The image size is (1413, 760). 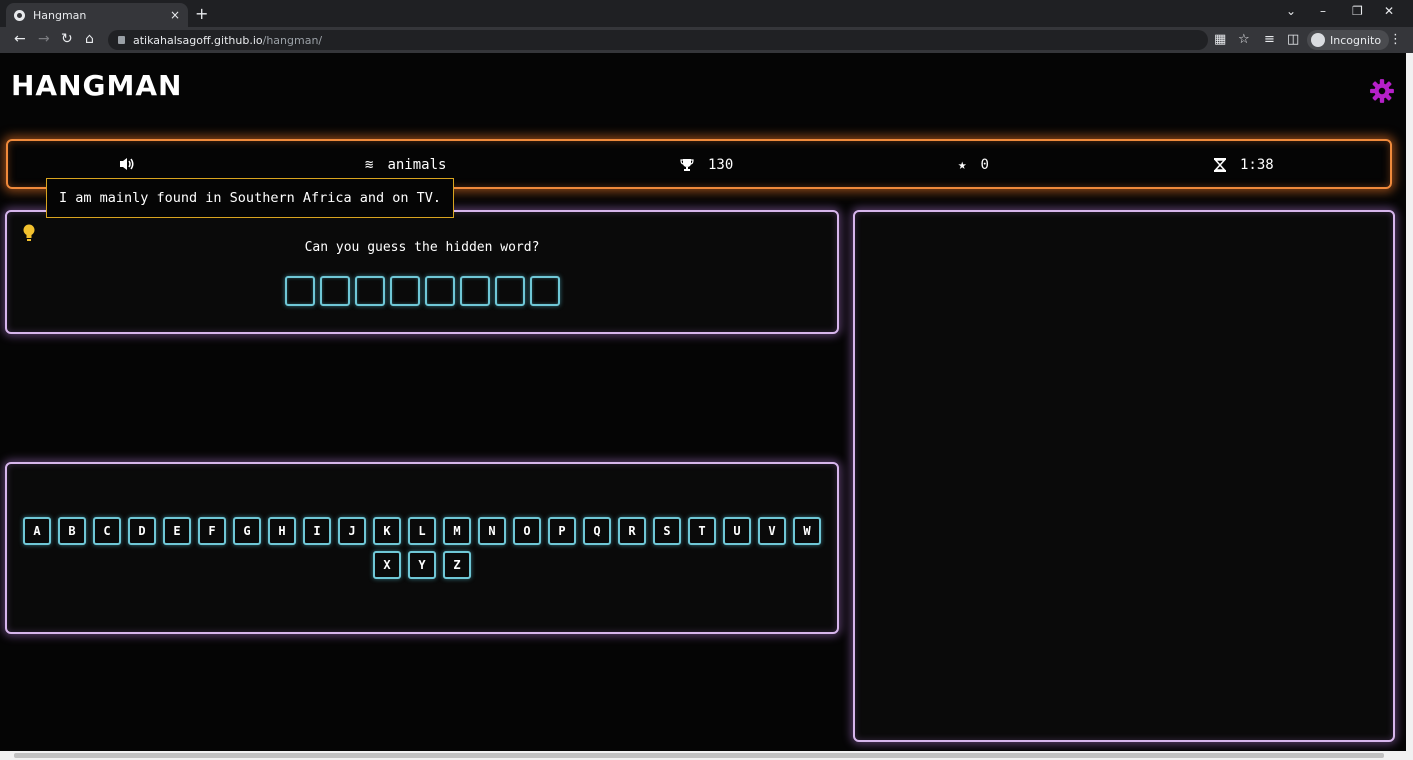 What do you see at coordinates (1318, 40) in the screenshot?
I see `incognito-icon` at bounding box center [1318, 40].